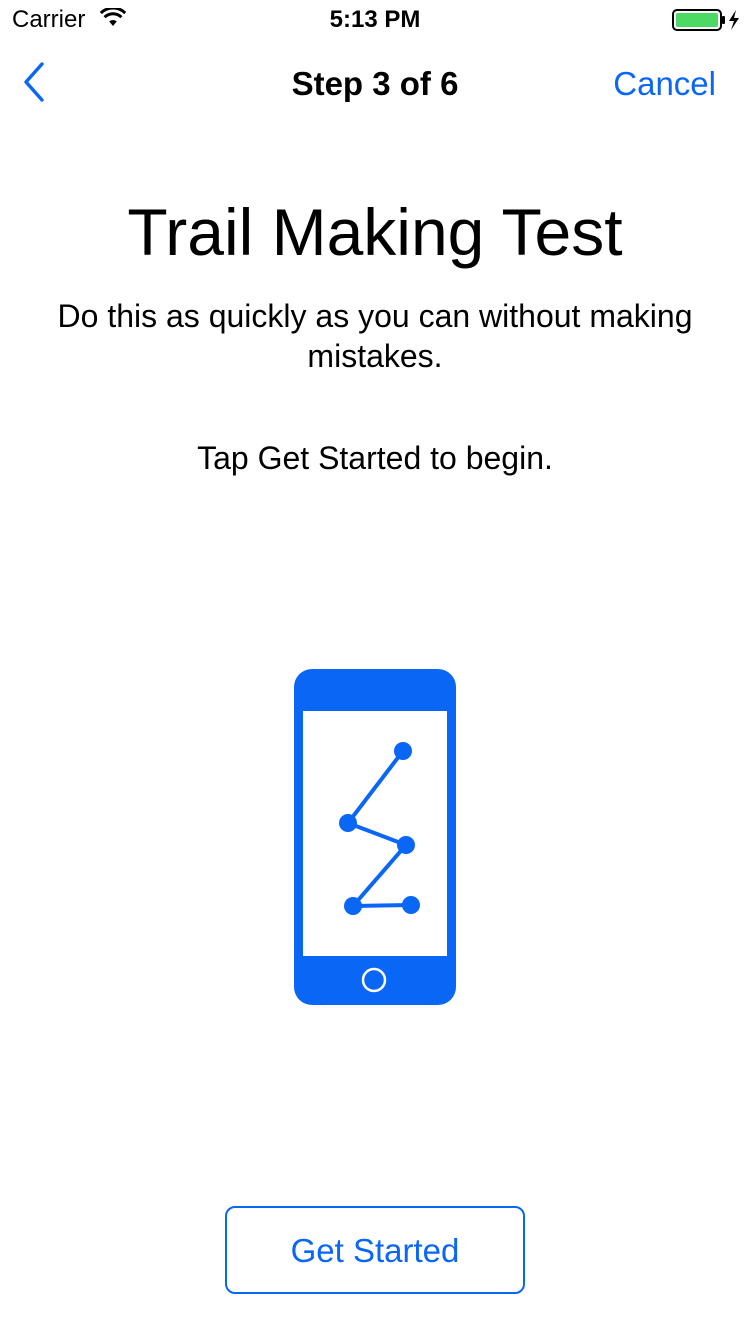 This screenshot has width=750, height=1334. Describe the element at coordinates (664, 84) in the screenshot. I see `cancel-button: Cancel` at that location.